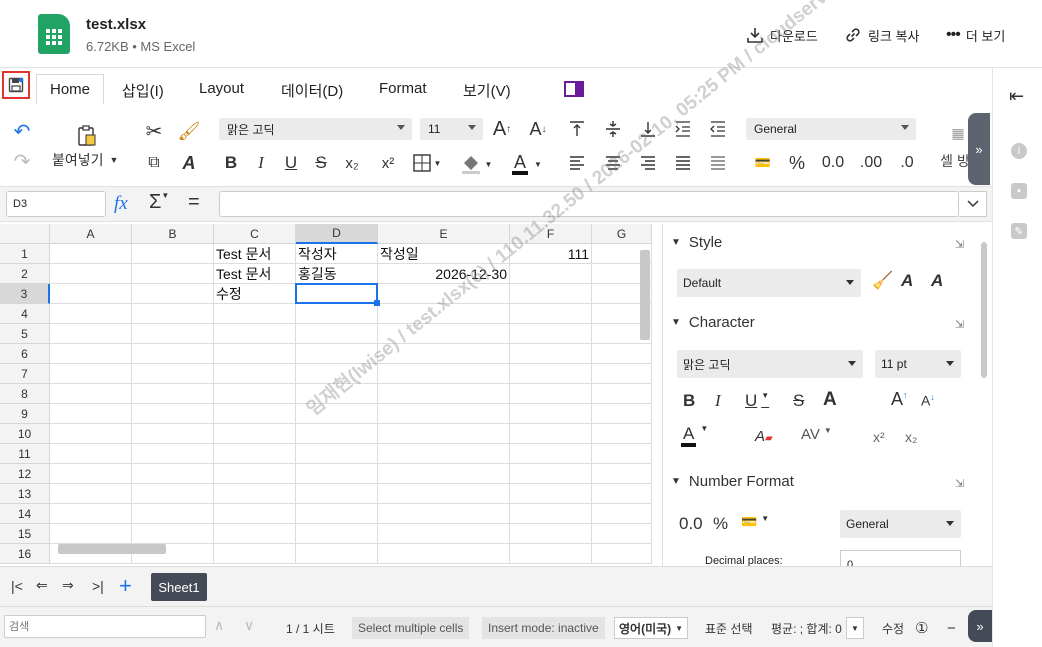 The width and height of the screenshot is (1042, 647). What do you see at coordinates (613, 163) in the screenshot?
I see `align-center-icon` at bounding box center [613, 163].